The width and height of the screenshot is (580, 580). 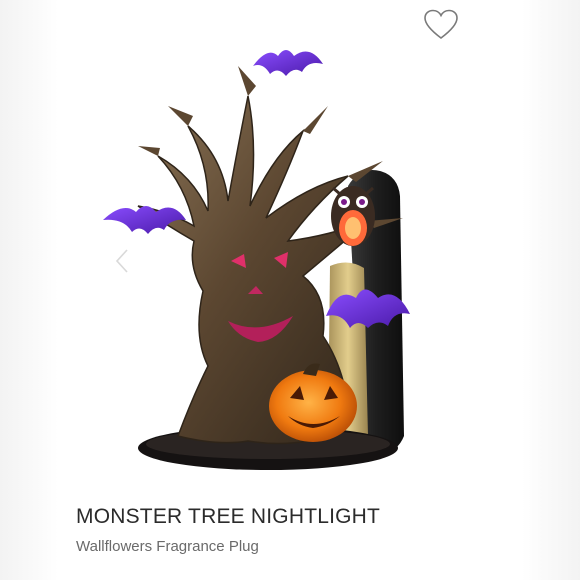 What do you see at coordinates (29, 290) in the screenshot?
I see `left-edge-shadow` at bounding box center [29, 290].